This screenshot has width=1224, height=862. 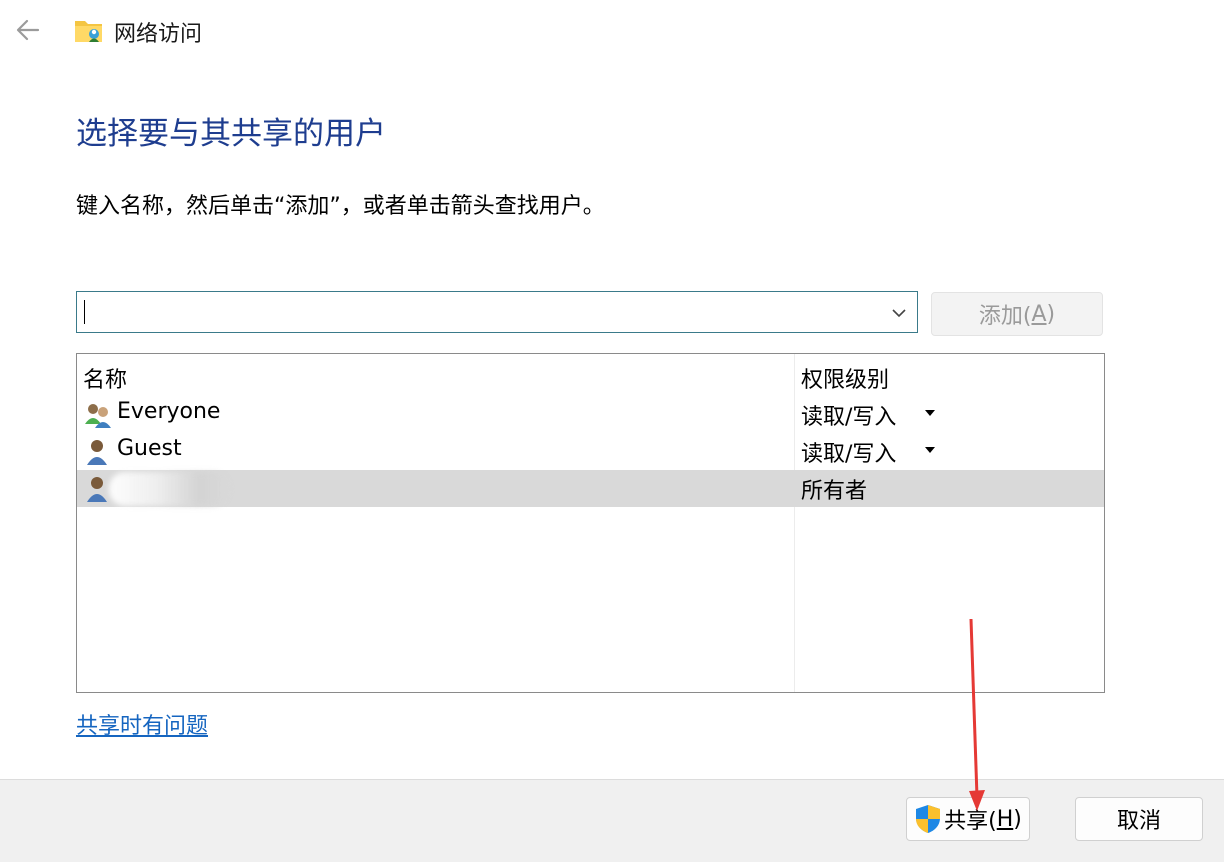 I want to click on dialog-footer, so click(x=612, y=820).